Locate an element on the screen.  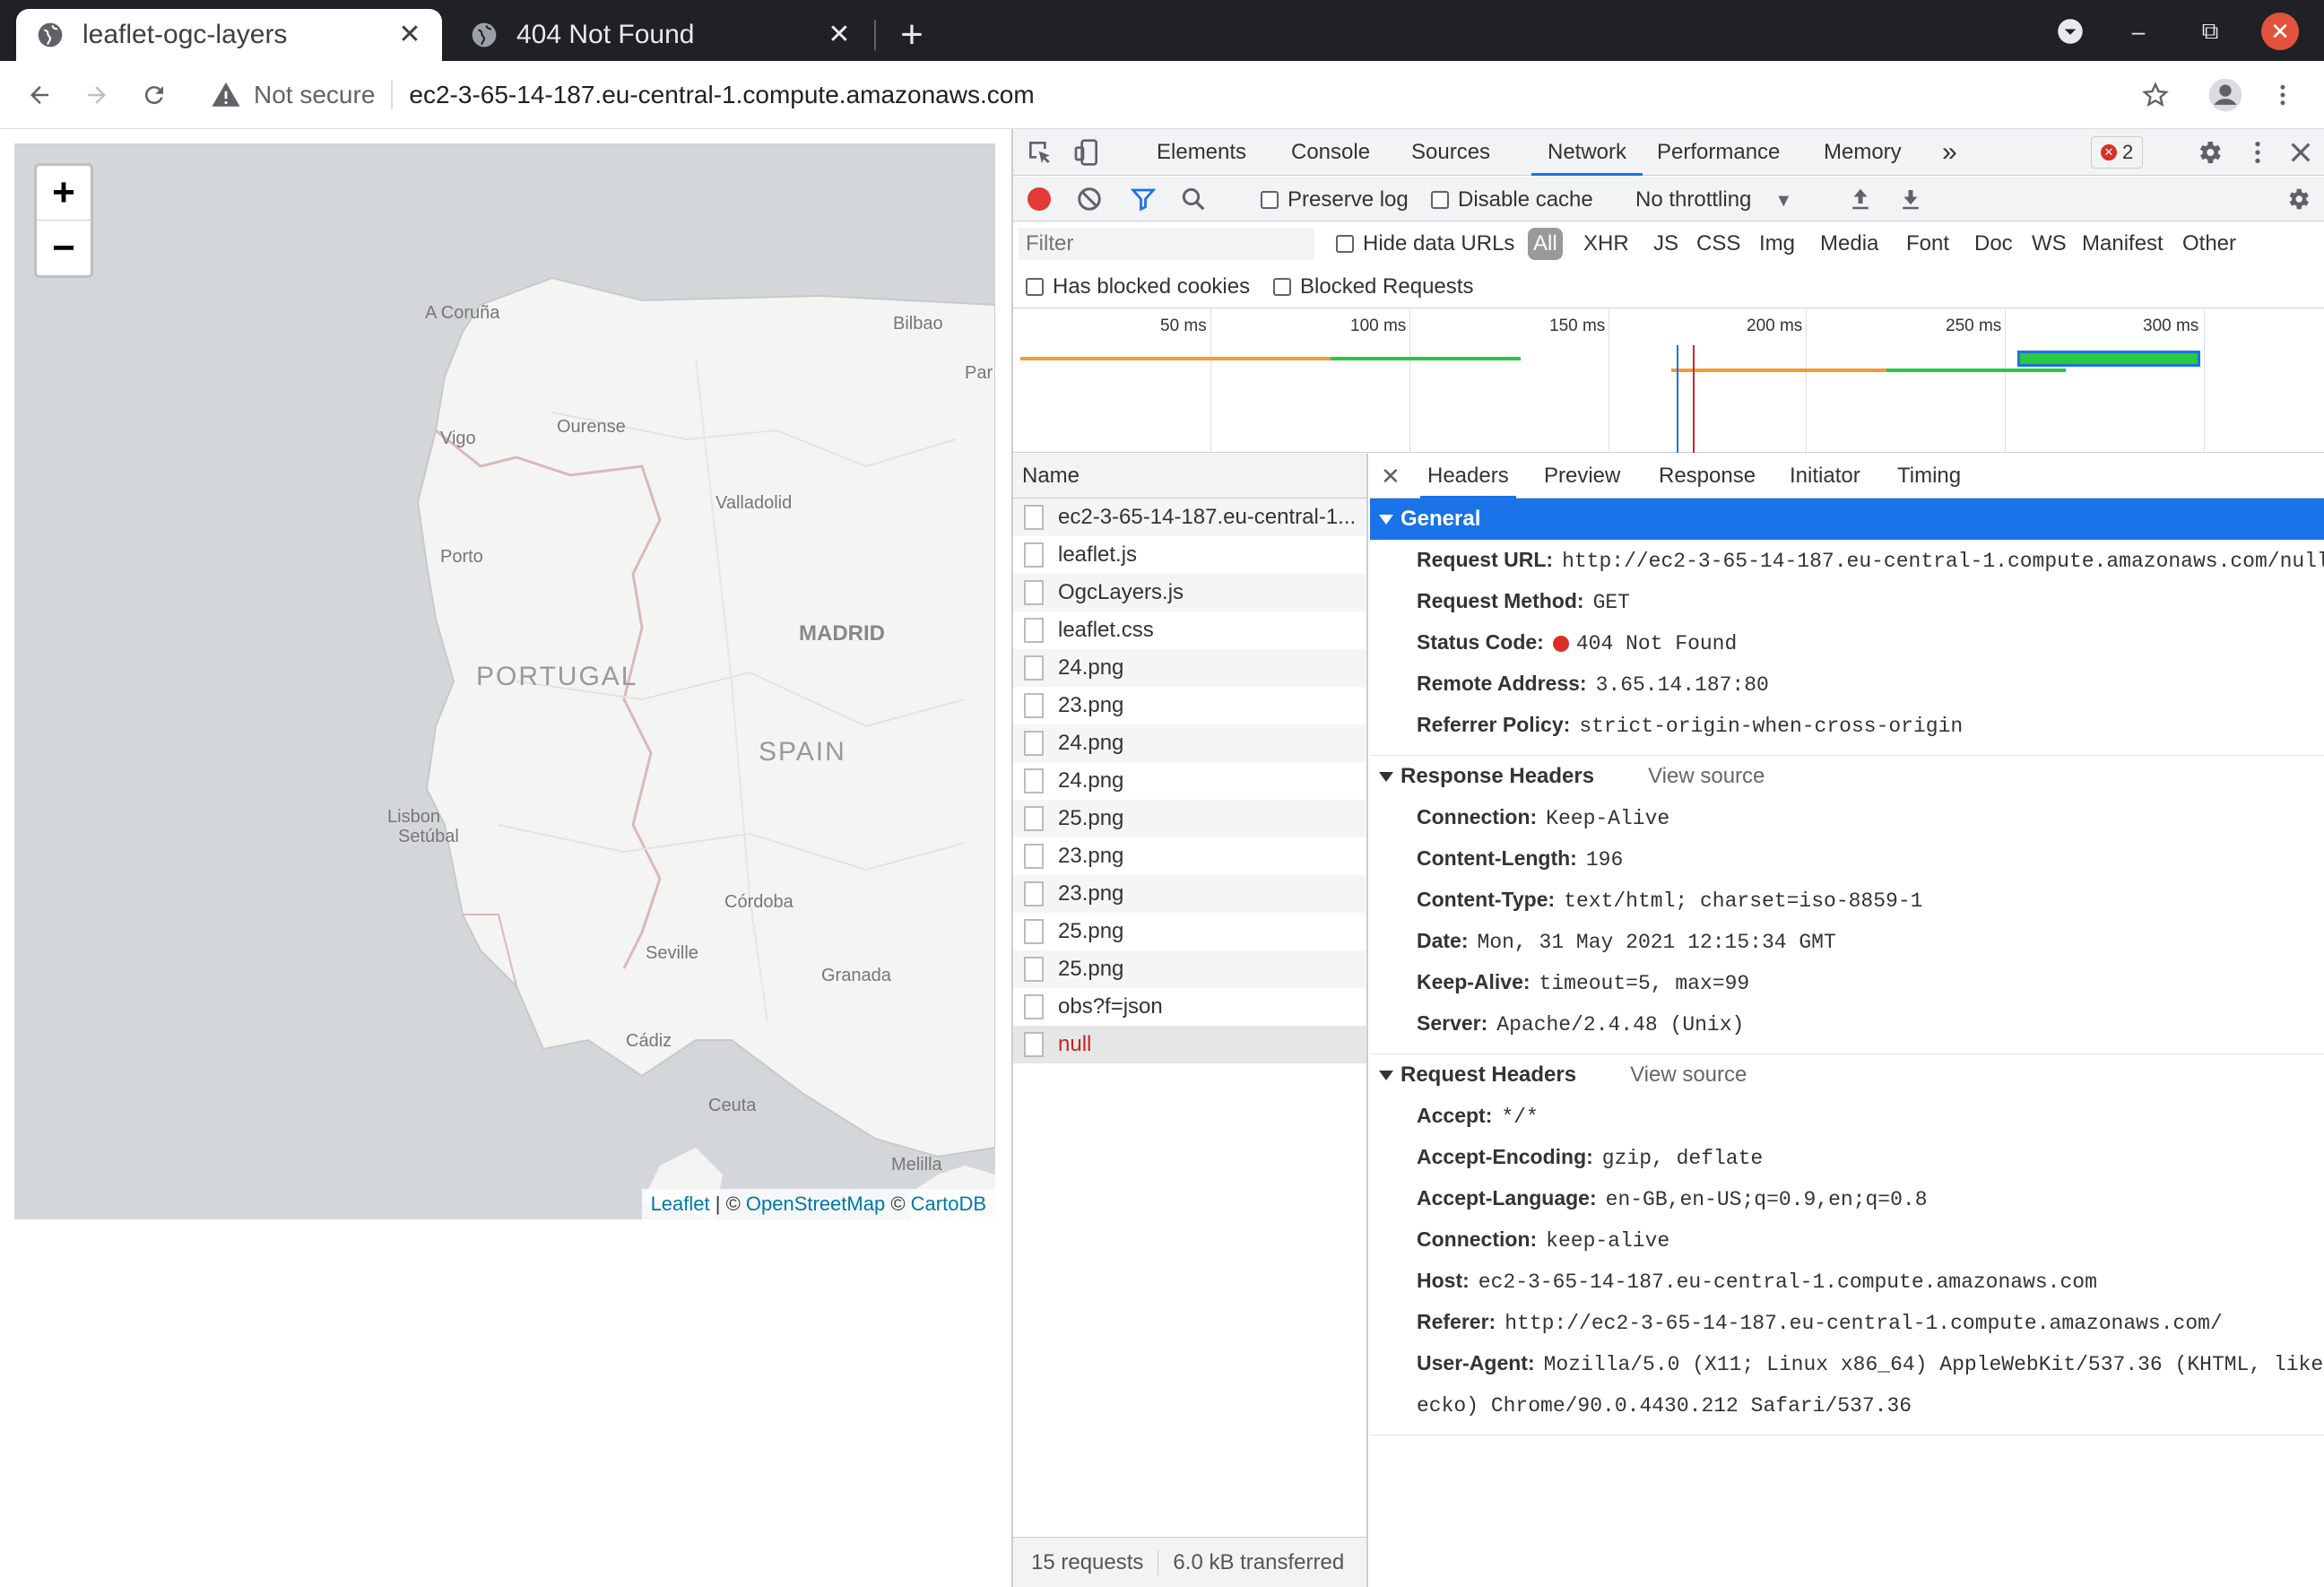
tab-elements: Elements is located at coordinates (1201, 152).